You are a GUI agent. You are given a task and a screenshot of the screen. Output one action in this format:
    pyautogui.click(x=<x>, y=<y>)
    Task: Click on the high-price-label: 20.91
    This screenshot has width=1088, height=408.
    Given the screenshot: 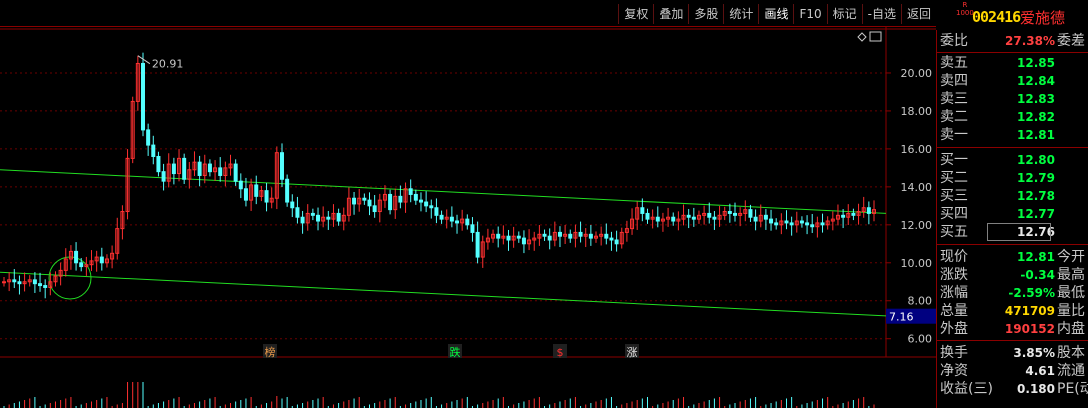 What is the action you would take?
    pyautogui.click(x=168, y=64)
    